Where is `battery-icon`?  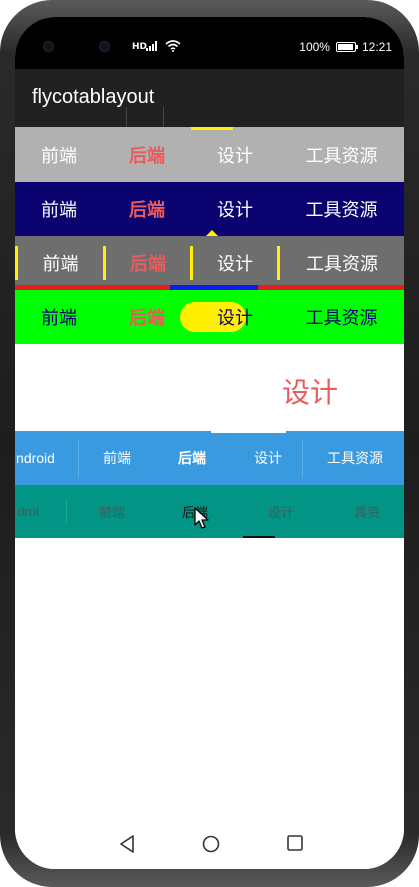
battery-icon is located at coordinates (346, 47).